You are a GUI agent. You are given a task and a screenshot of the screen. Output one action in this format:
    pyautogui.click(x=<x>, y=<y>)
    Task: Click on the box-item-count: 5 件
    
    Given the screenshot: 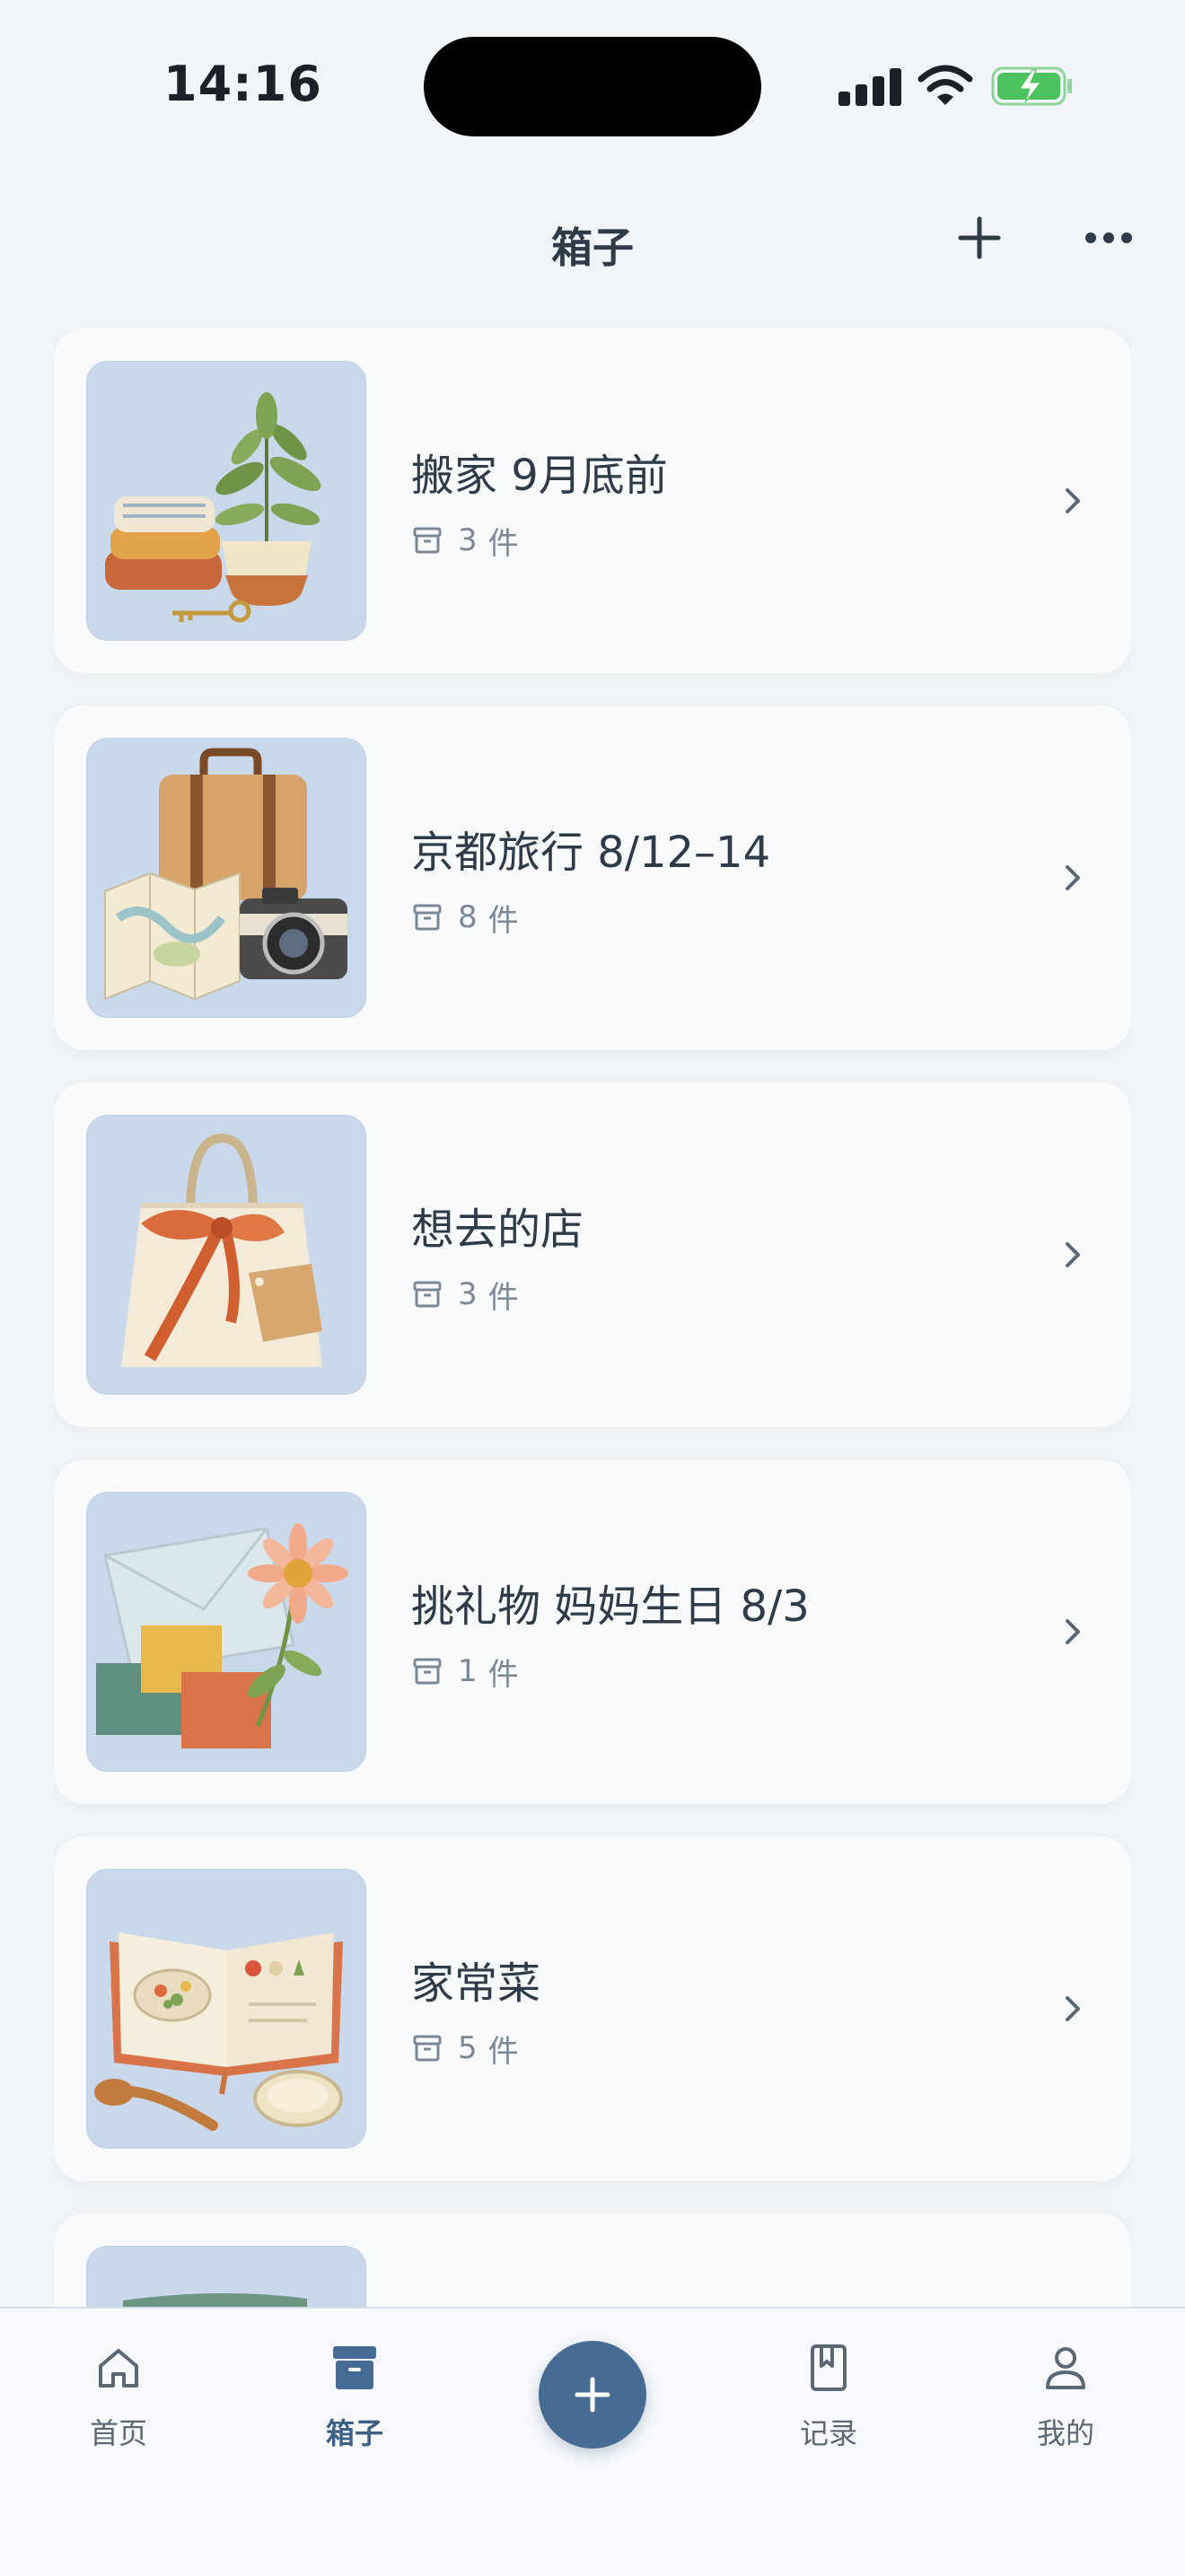 What is the action you would take?
    pyautogui.click(x=465, y=2049)
    